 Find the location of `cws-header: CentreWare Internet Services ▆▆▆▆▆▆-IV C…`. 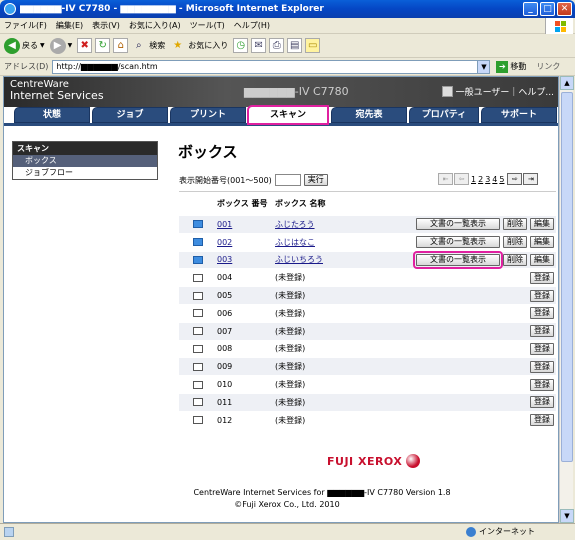

cws-header: CentreWare Internet Services ▆▆▆▆▆▆-IV C… is located at coordinates (281, 92).